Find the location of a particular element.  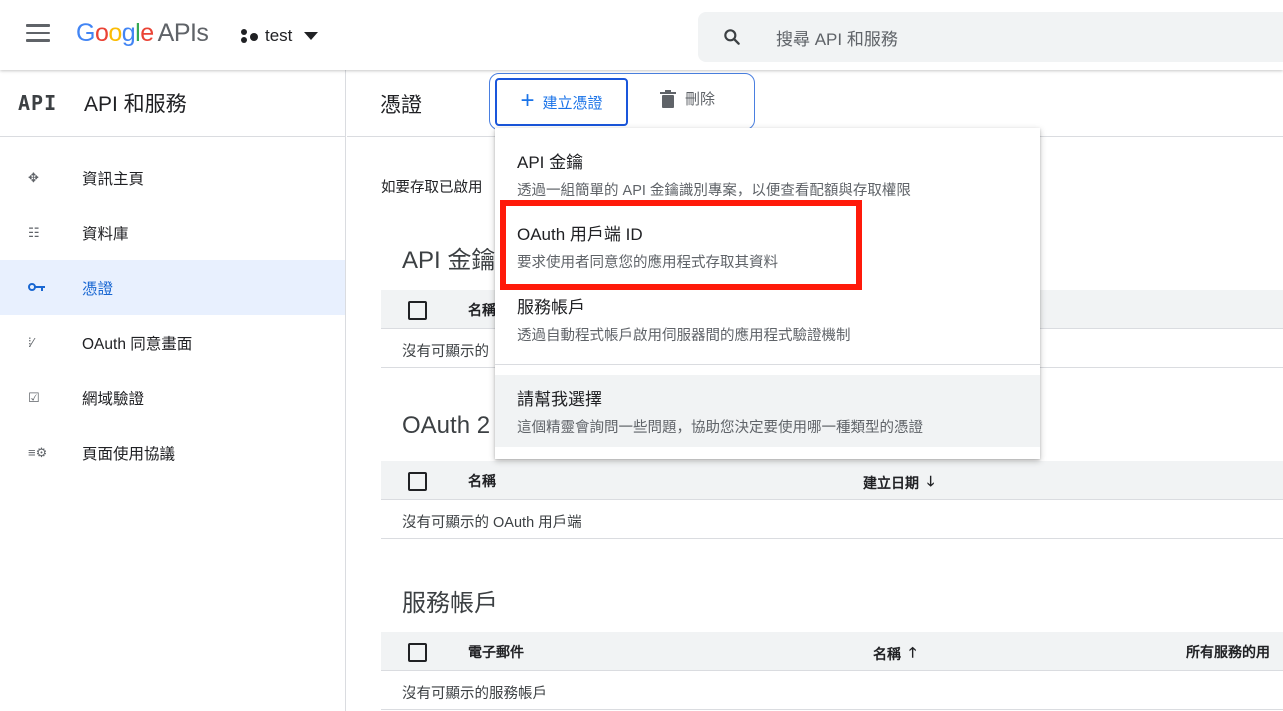

sidebar-item-label: 頁面使用協議 is located at coordinates (129, 454).